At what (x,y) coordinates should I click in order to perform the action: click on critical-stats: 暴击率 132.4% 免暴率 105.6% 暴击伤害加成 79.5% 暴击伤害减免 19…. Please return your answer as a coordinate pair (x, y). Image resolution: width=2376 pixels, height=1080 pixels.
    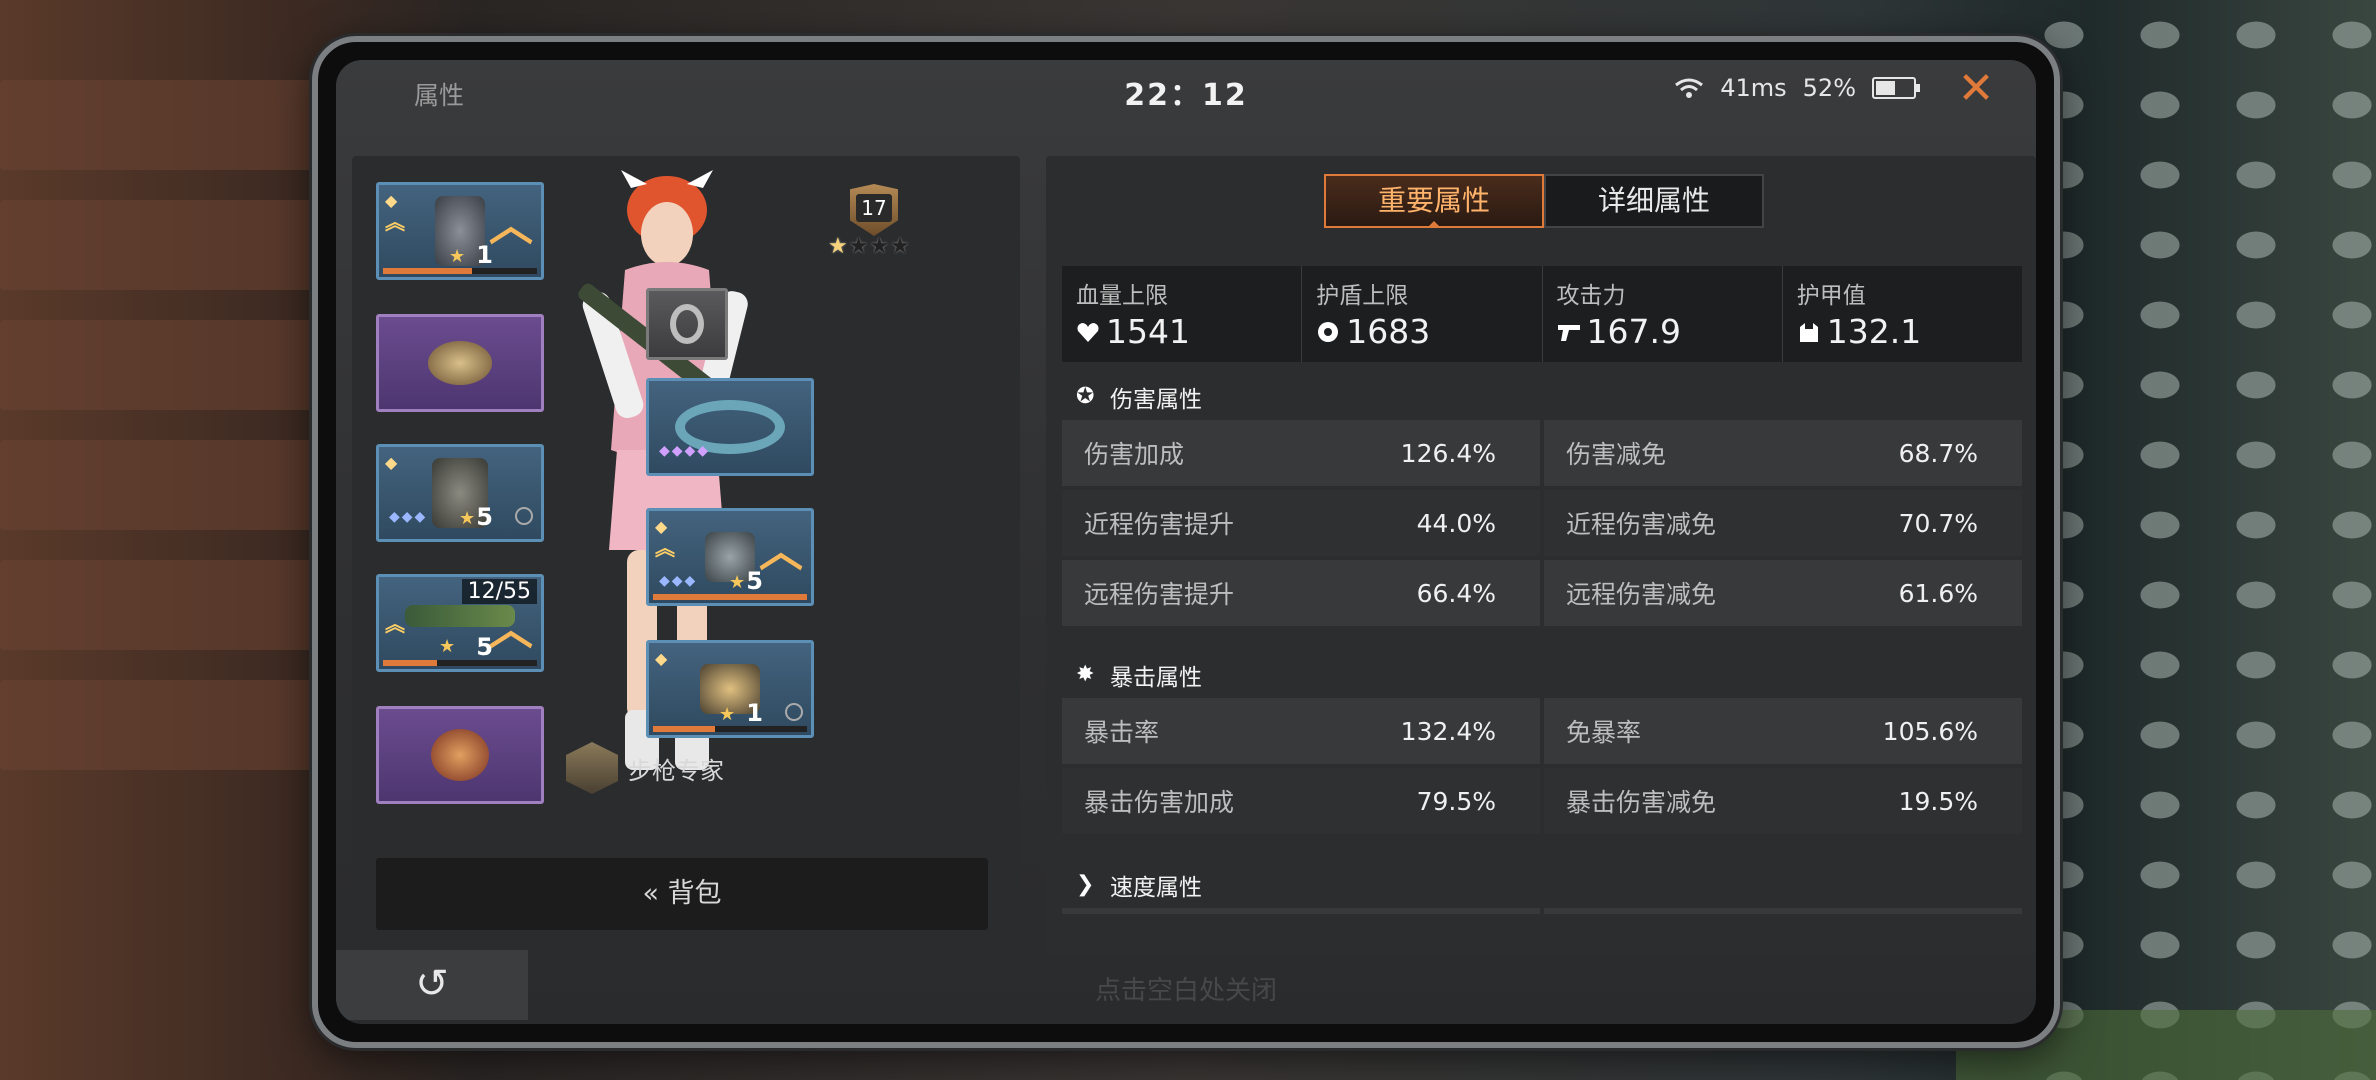
    Looking at the image, I should click on (1542, 766).